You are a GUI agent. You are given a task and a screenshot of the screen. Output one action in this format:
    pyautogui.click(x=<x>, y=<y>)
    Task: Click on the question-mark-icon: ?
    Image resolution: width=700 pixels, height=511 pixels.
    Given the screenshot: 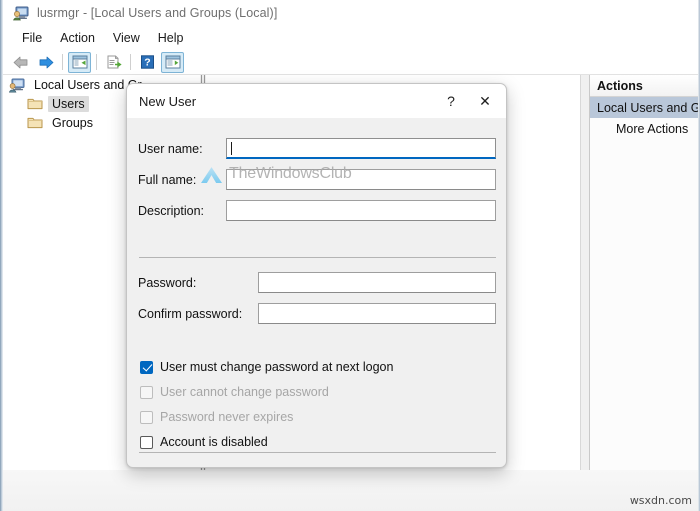 What is the action you would take?
    pyautogui.click(x=451, y=101)
    